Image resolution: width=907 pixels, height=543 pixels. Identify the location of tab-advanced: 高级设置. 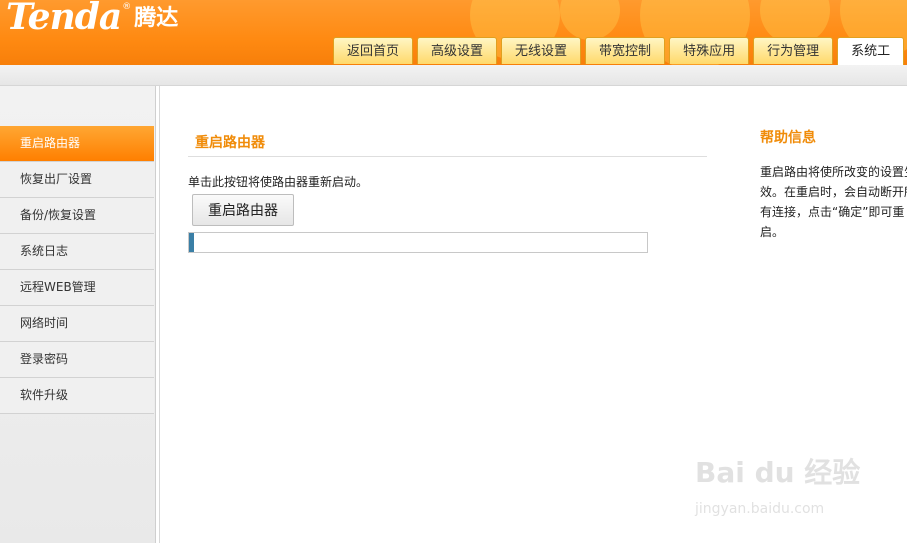
(457, 50).